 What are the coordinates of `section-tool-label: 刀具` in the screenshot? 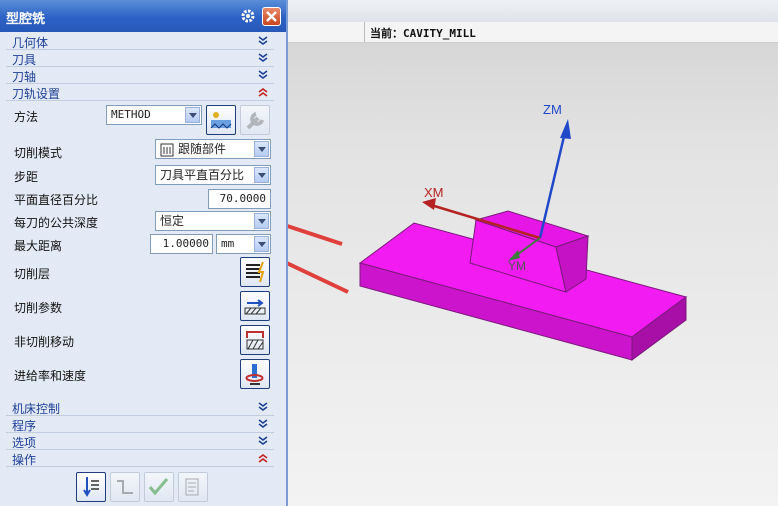 It's located at (24, 60).